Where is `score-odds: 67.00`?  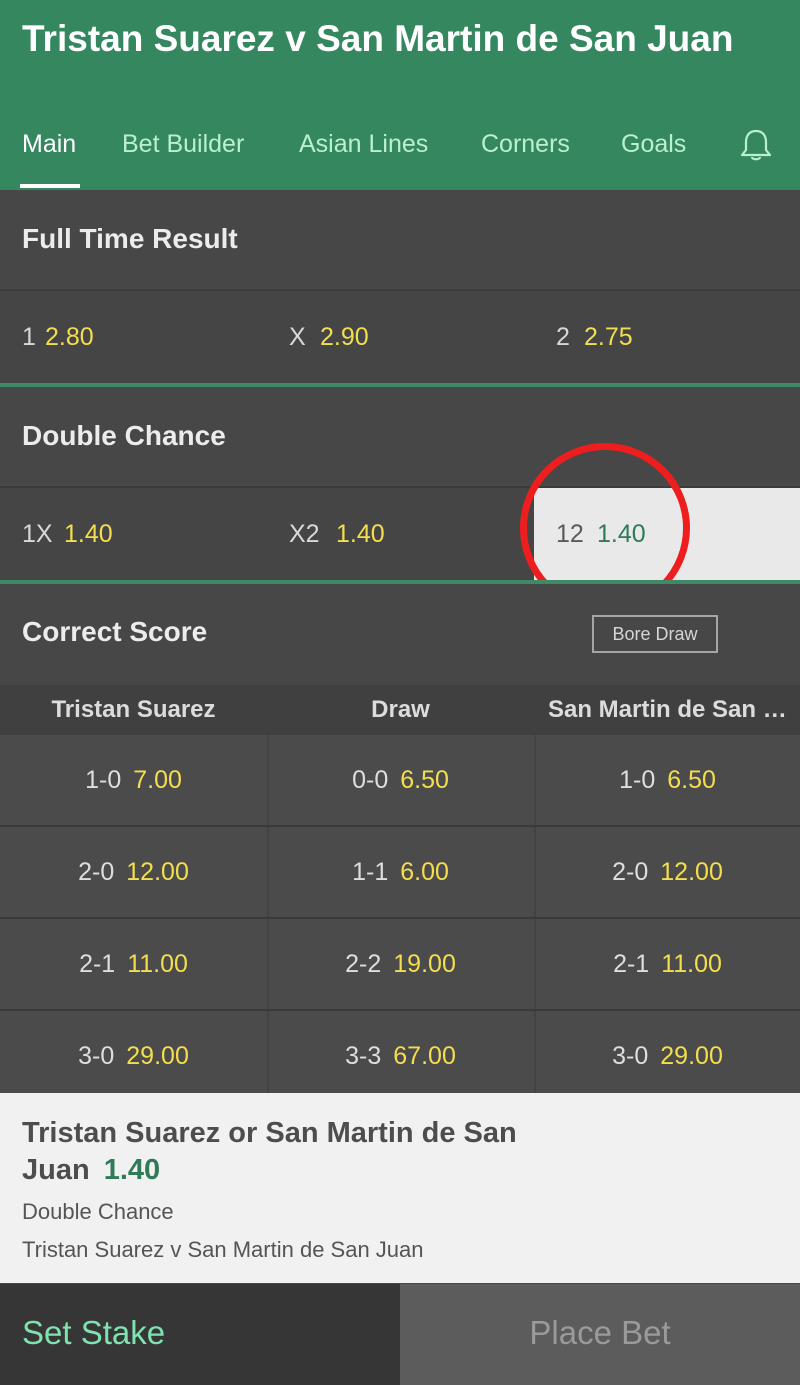 score-odds: 67.00 is located at coordinates (424, 1056).